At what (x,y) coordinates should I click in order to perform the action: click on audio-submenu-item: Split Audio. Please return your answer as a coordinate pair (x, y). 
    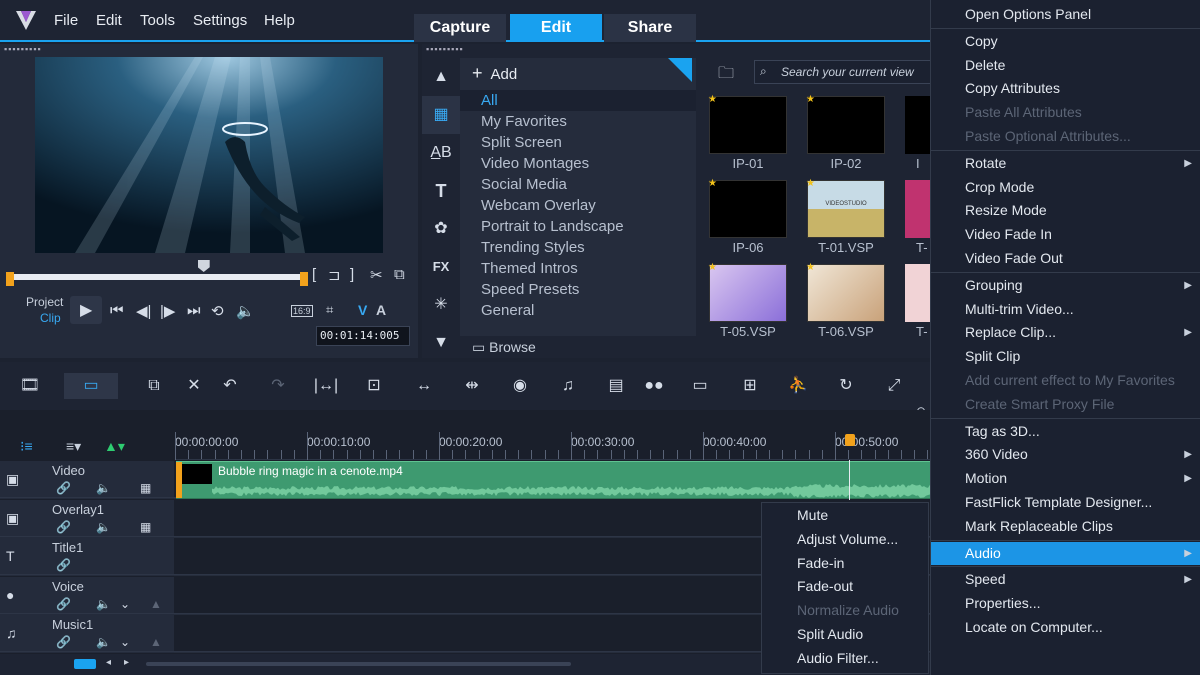
    Looking at the image, I should click on (845, 635).